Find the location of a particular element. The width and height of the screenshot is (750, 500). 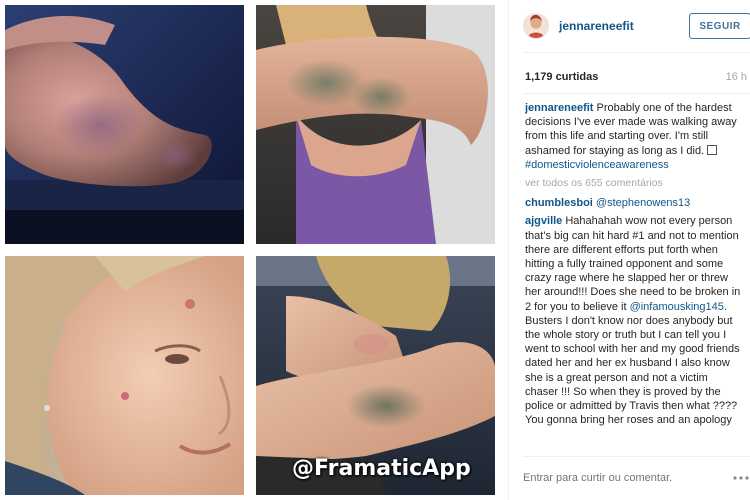

comment-author-link: ajgville is located at coordinates (543, 221).